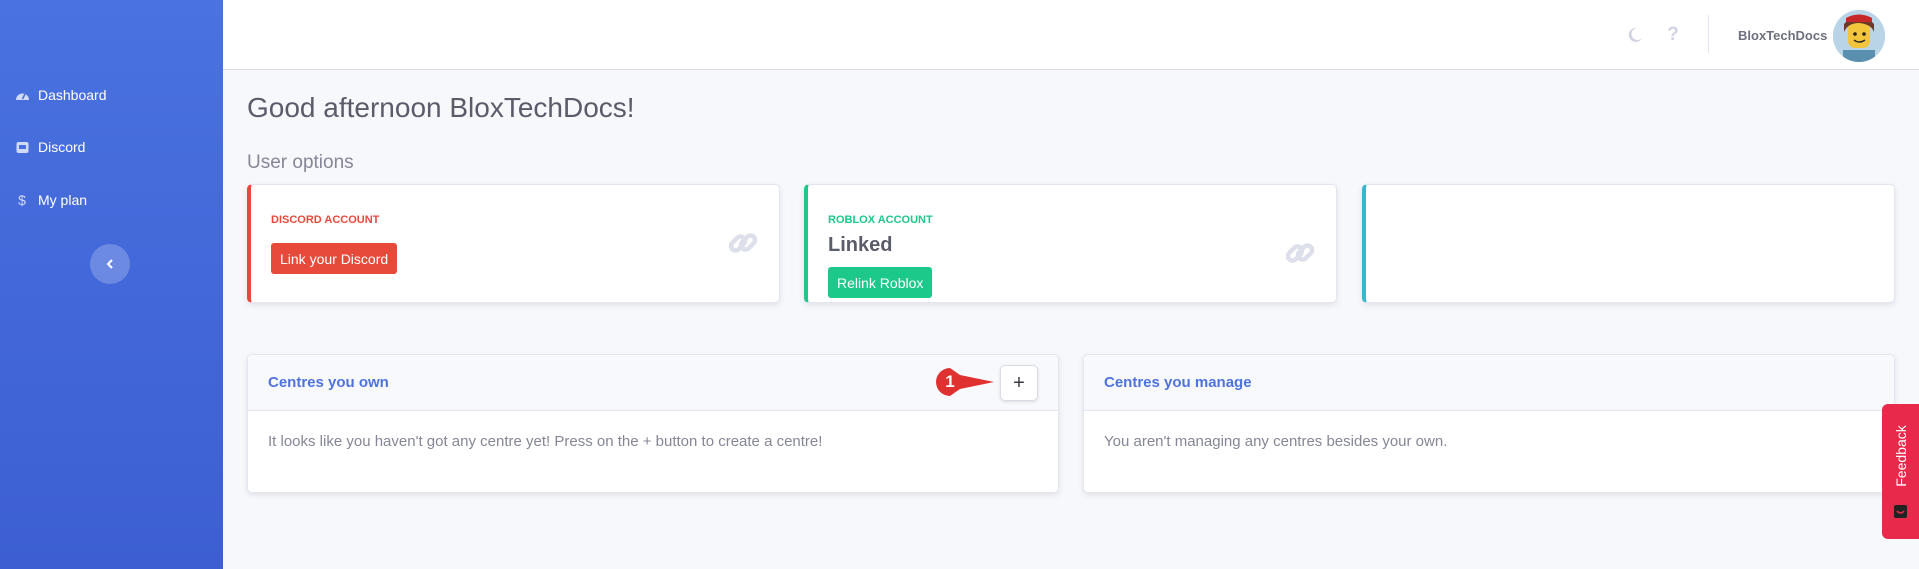  I want to click on chevron-left-icon, so click(109, 264).